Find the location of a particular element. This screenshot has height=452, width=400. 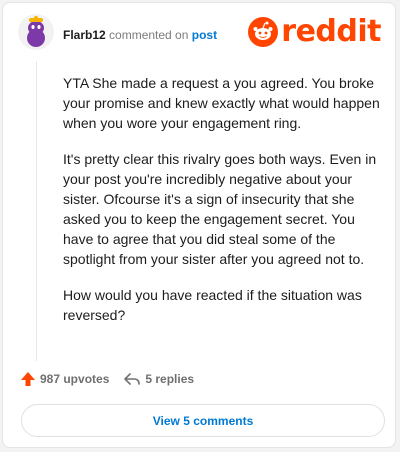

avatar is located at coordinates (36, 32).